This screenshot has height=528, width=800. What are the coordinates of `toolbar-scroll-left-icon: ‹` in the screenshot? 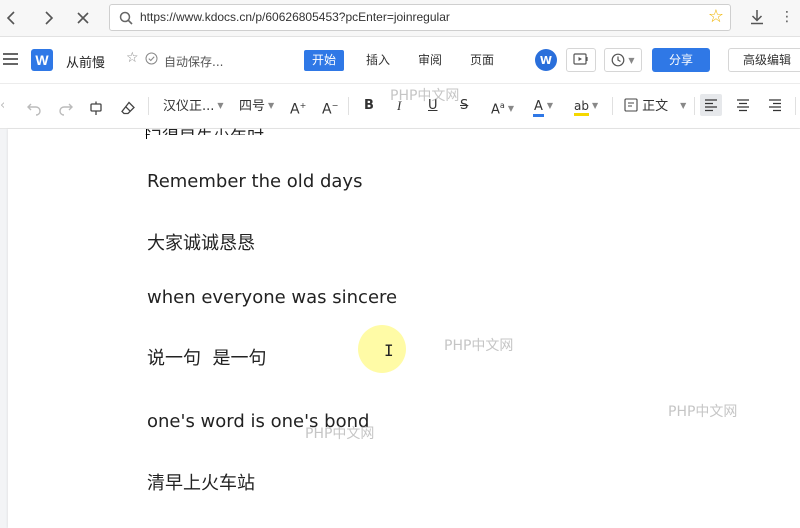 It's located at (2, 106).